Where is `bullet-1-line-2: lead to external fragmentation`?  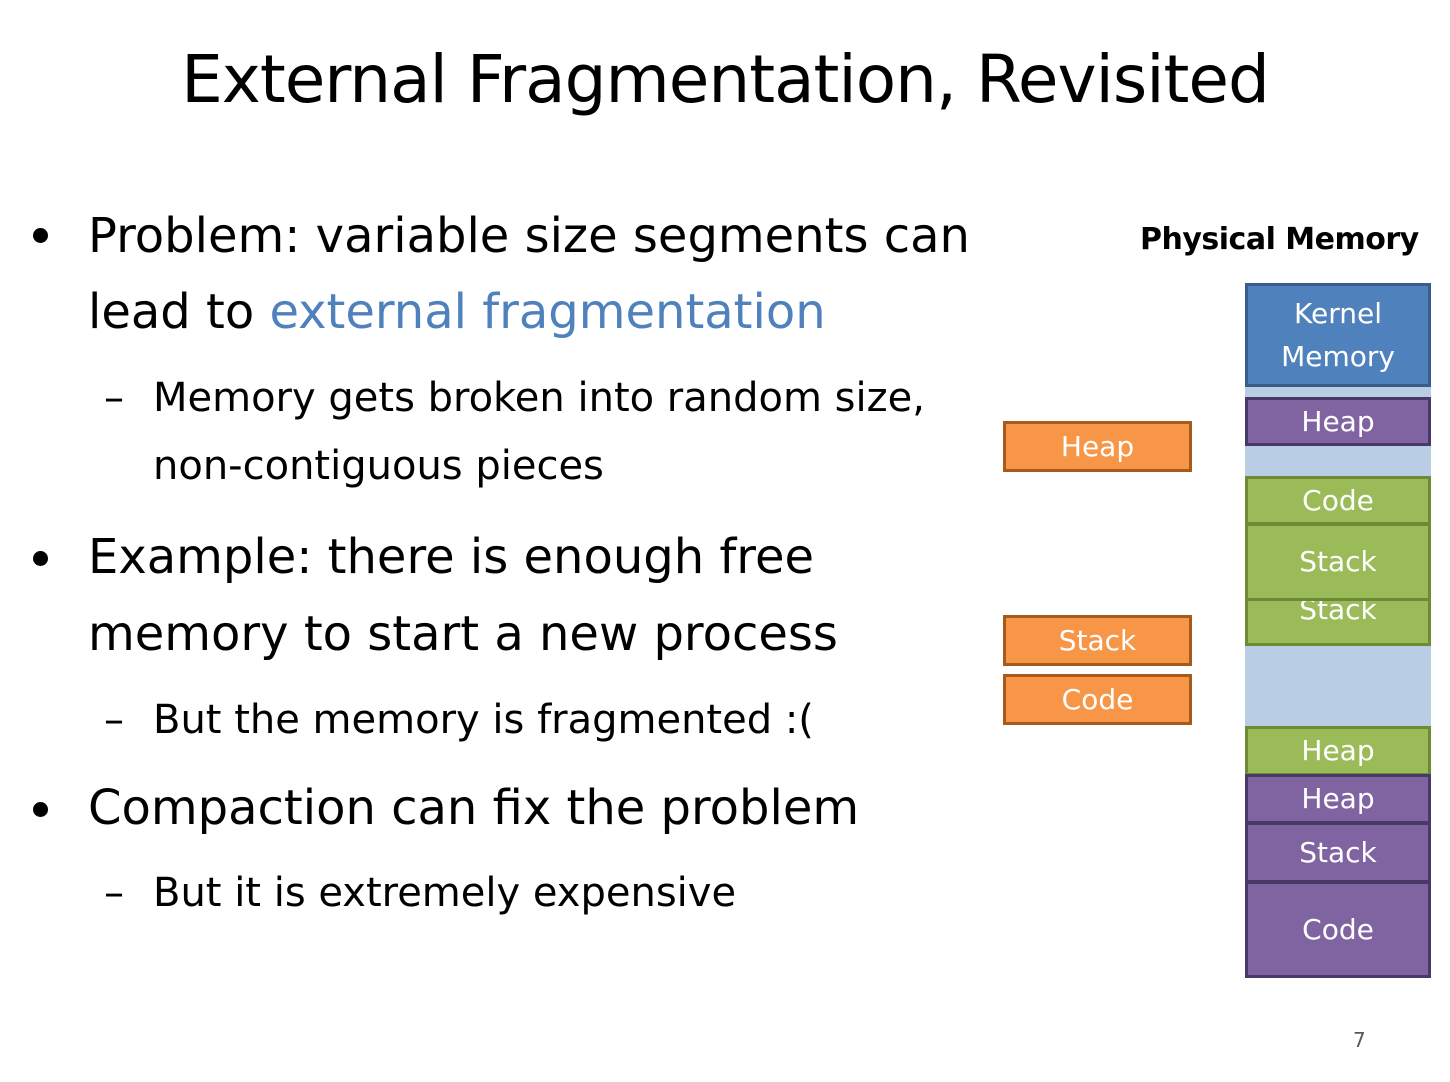
bullet-1-line-2: lead to external fragmentation is located at coordinates (457, 312).